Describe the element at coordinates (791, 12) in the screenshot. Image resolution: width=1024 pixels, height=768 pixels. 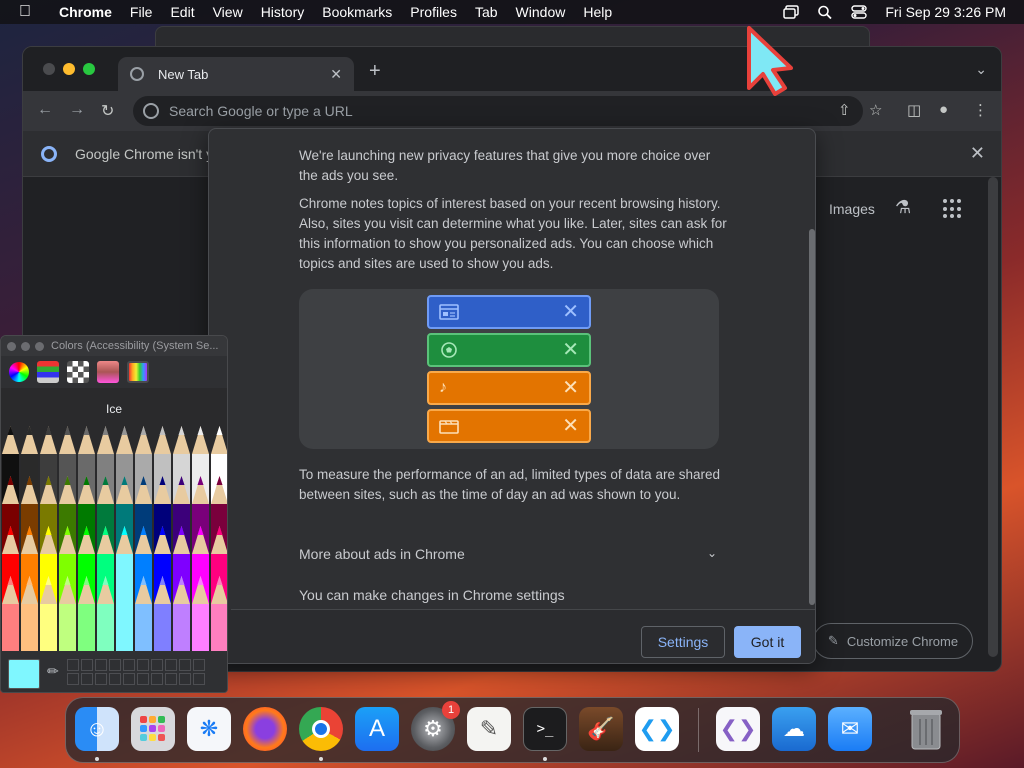
I see `stage-manager-icon` at that location.